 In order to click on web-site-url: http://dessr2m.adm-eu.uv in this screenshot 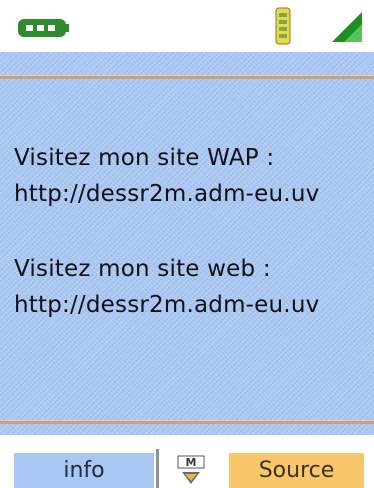, I will do `click(194, 305)`.